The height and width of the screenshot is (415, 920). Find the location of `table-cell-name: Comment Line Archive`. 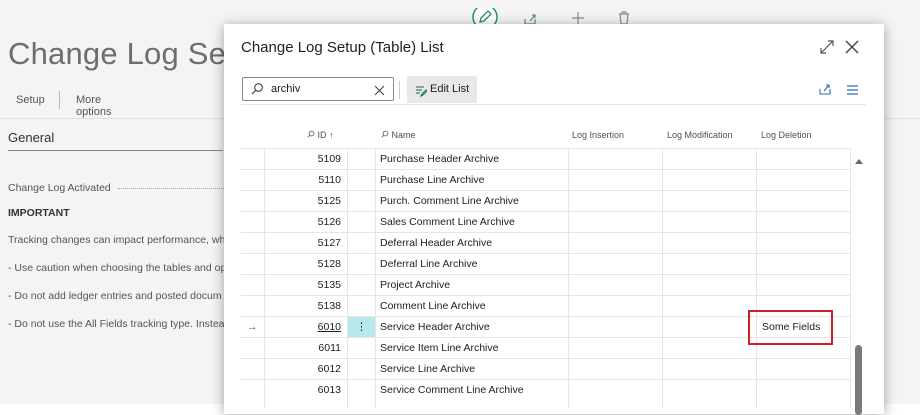

table-cell-name: Comment Line Archive is located at coordinates (433, 306).